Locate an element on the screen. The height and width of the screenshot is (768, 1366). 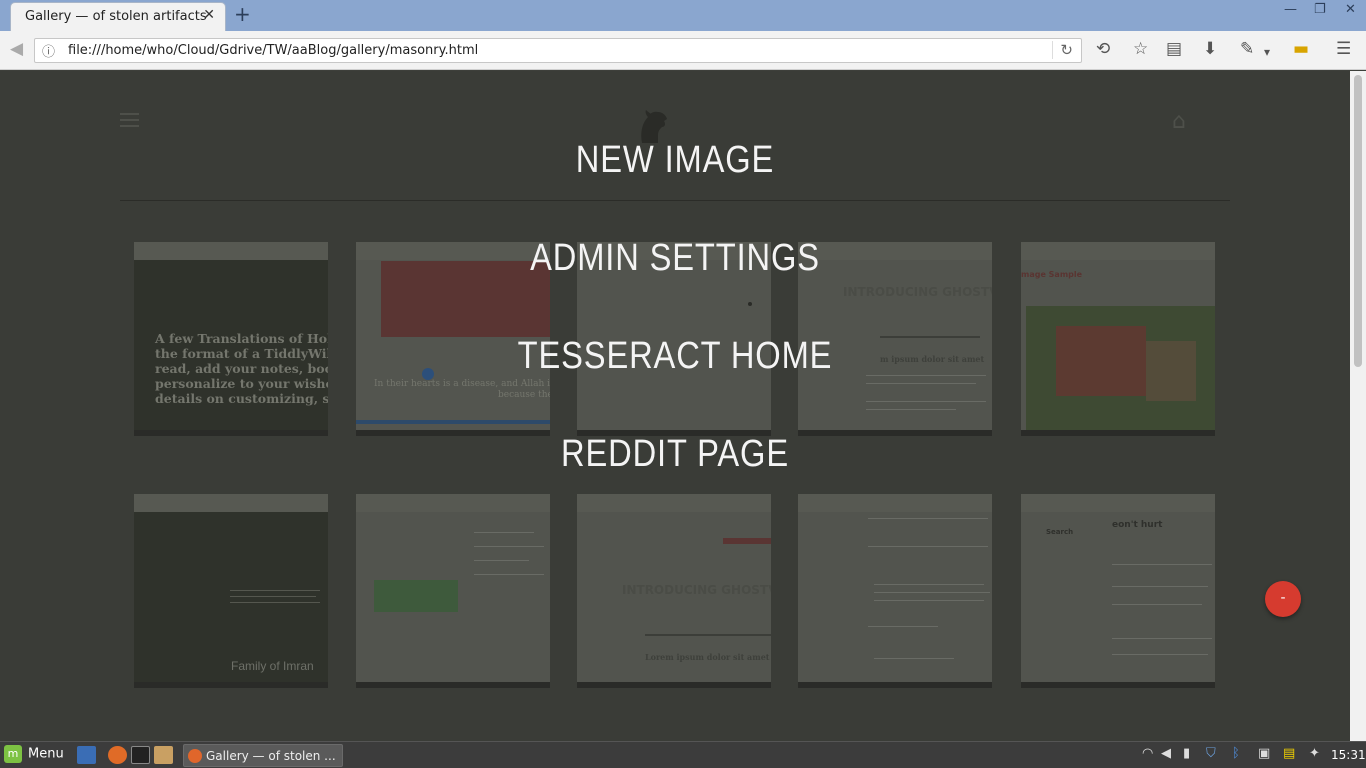
clipboard-icon: ▣ is located at coordinates (1264, 753).